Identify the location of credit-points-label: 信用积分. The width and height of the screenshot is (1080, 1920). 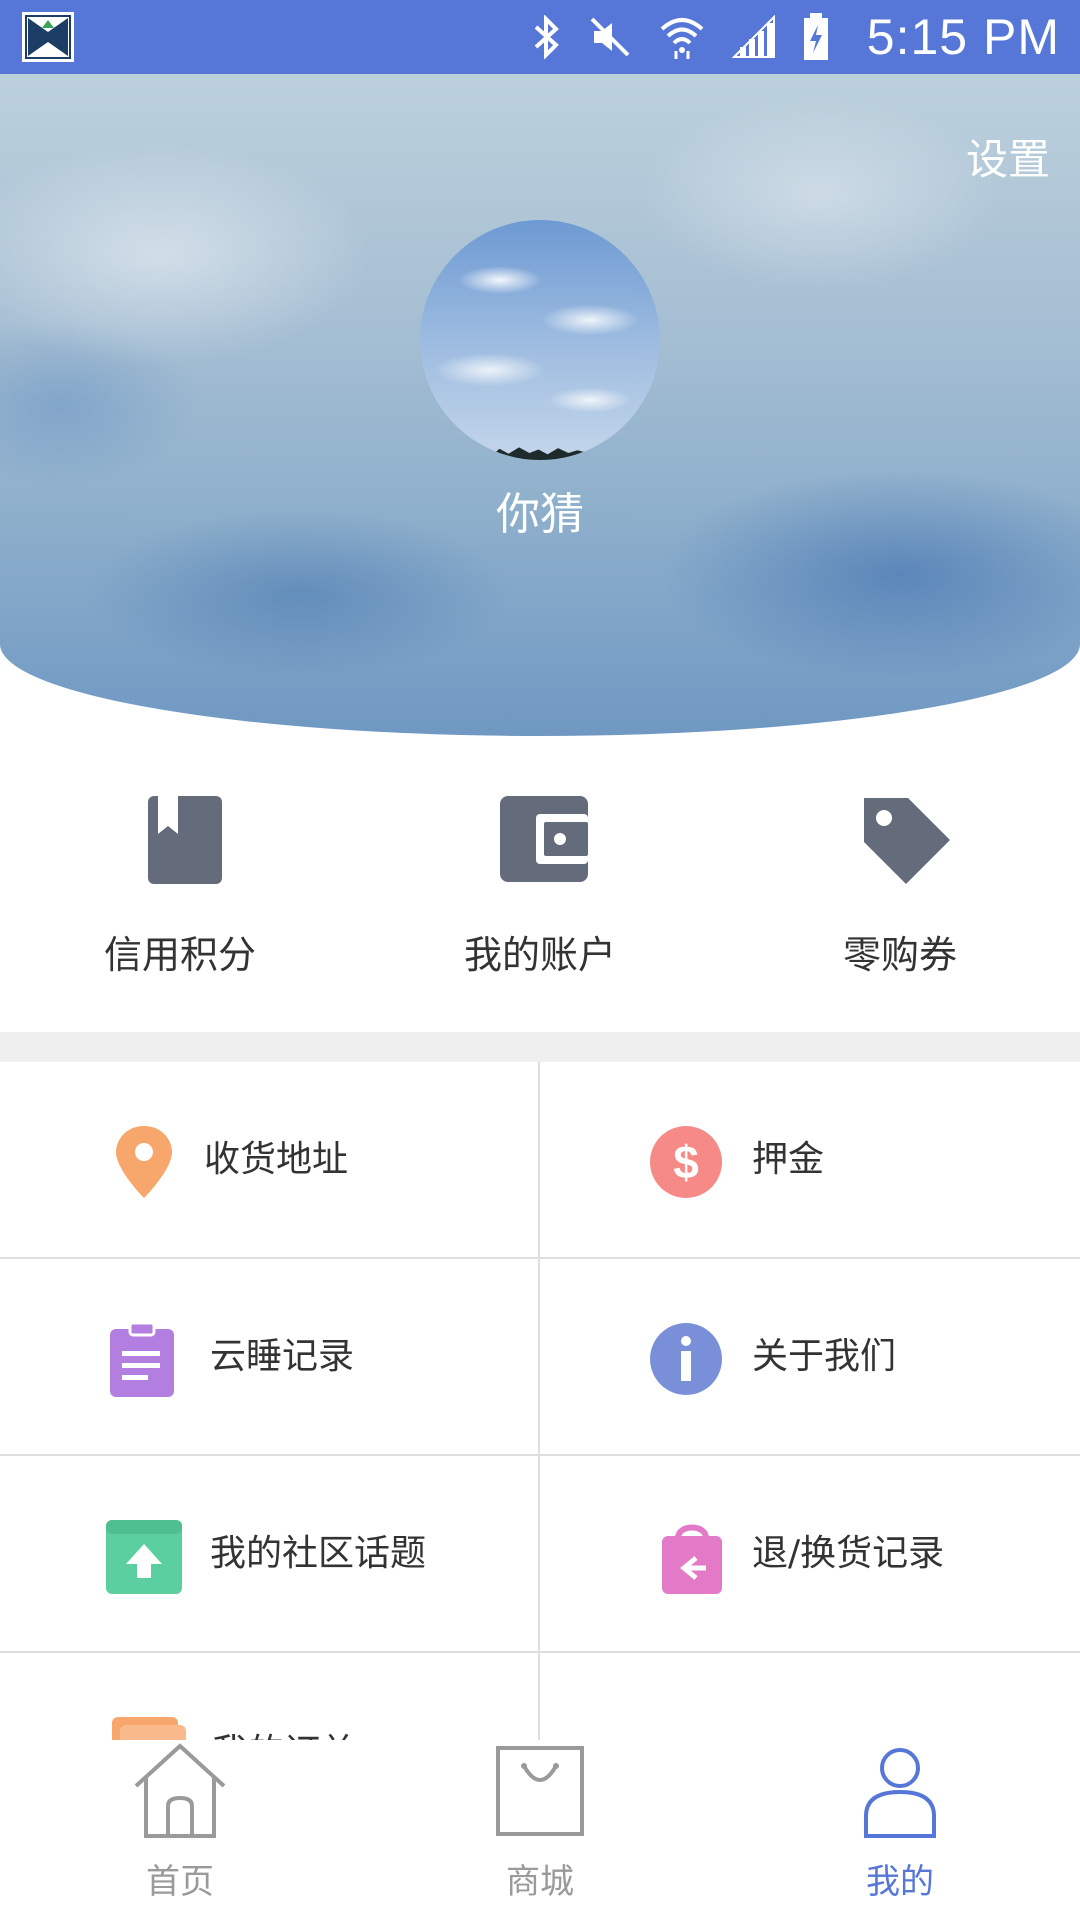
(179, 955).